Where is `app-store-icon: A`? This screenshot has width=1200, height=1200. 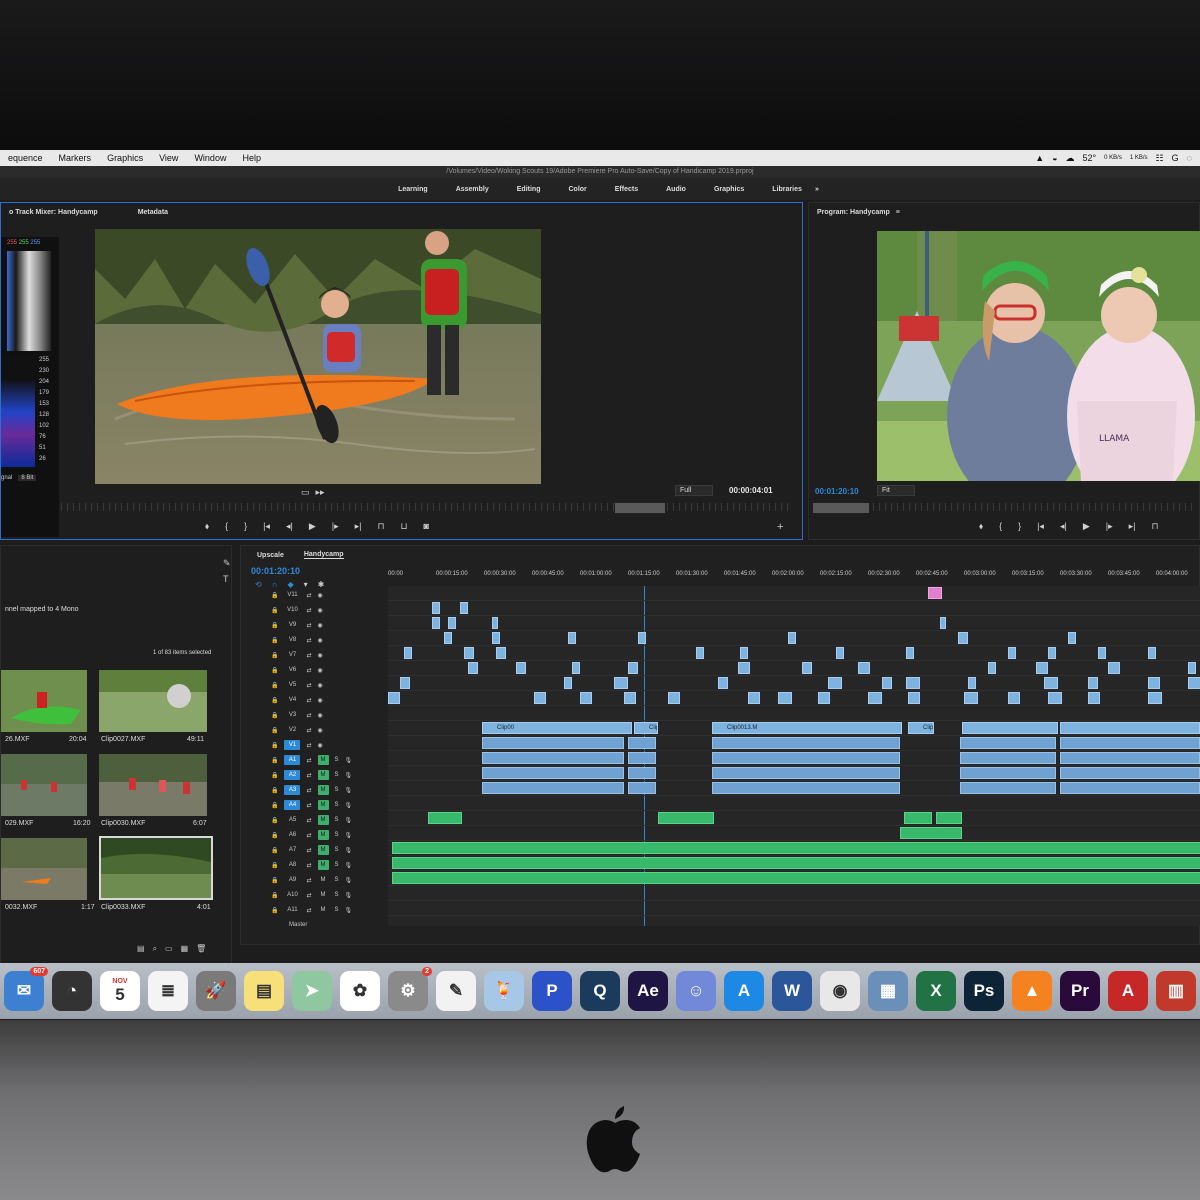
app-store-icon: A is located at coordinates (744, 991).